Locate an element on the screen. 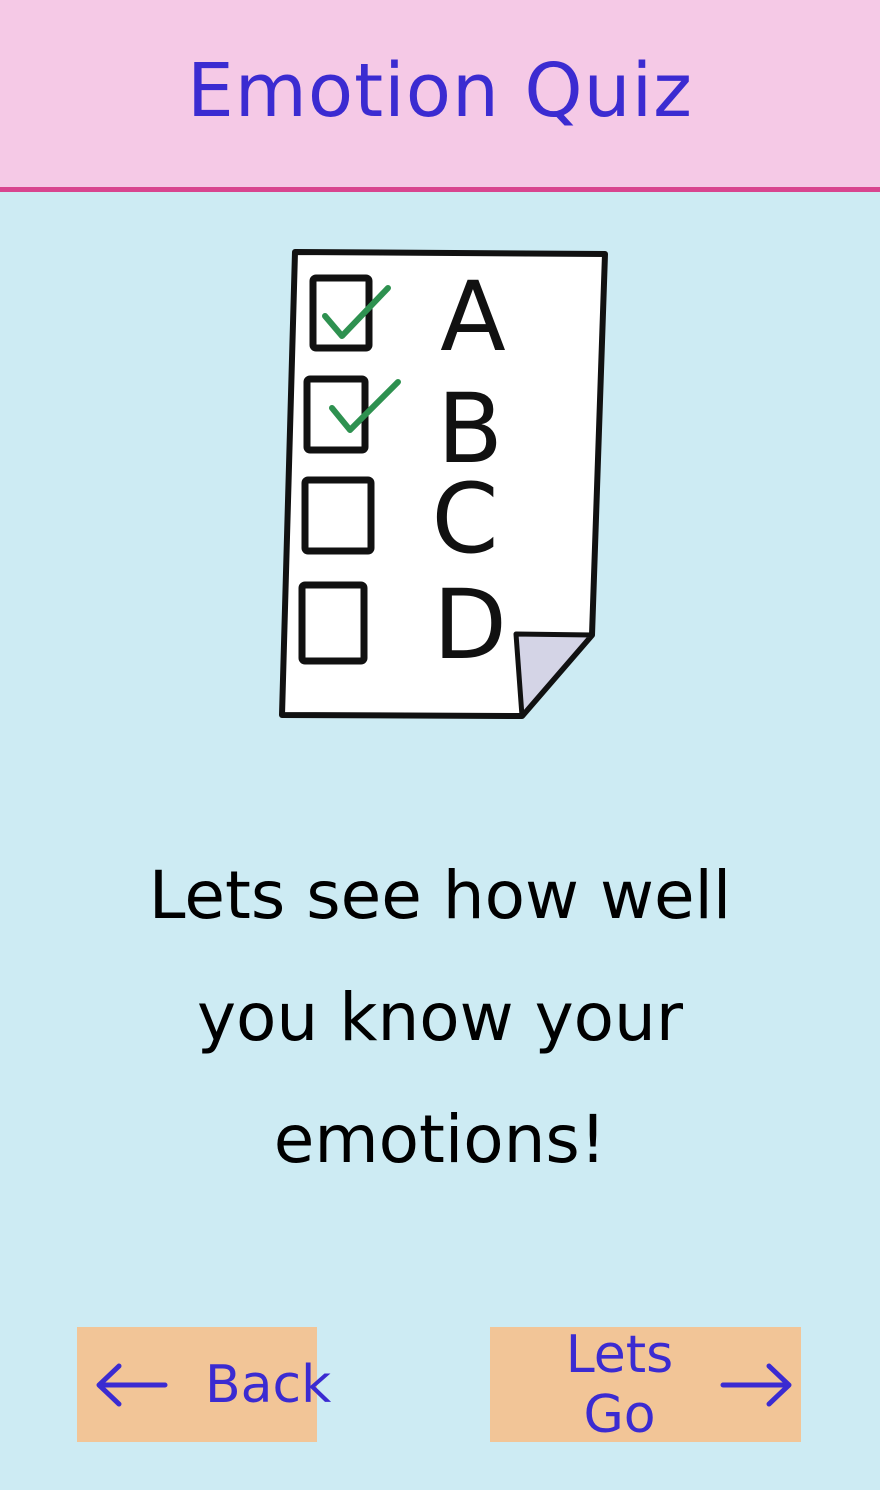 The height and width of the screenshot is (1490, 880). arrow-right-icon is located at coordinates (757, 1385).